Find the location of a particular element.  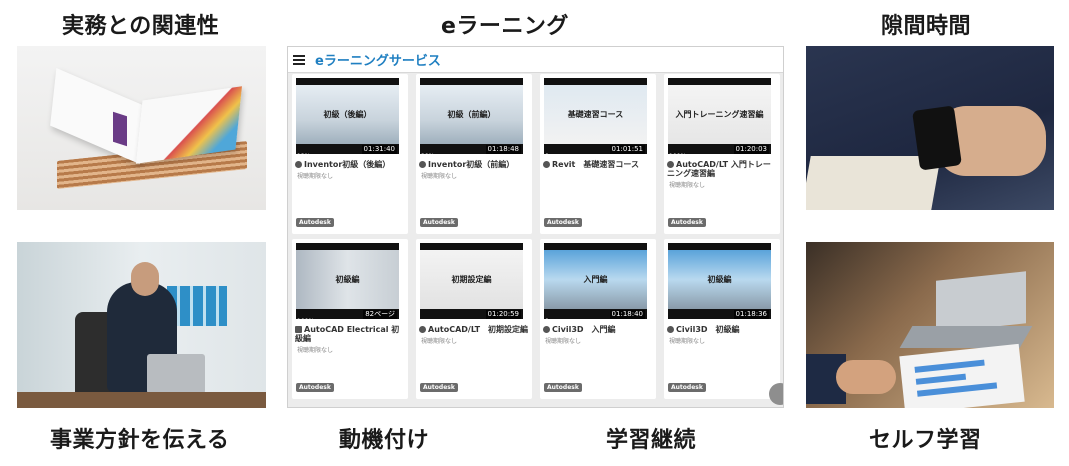

thumbnail-label: 初級（後編） is located at coordinates (347, 114).